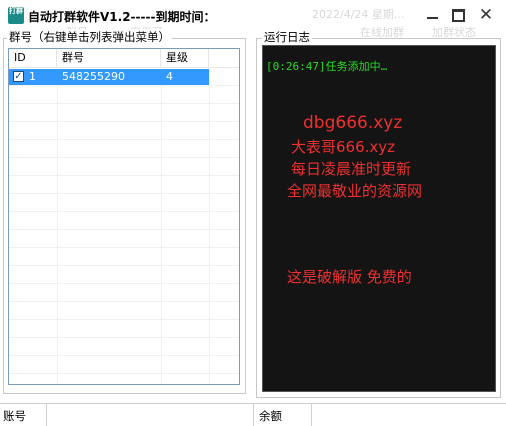 The width and height of the screenshot is (506, 426). Describe the element at coordinates (93, 76) in the screenshot. I see `row-group-number: 548255290` at that location.